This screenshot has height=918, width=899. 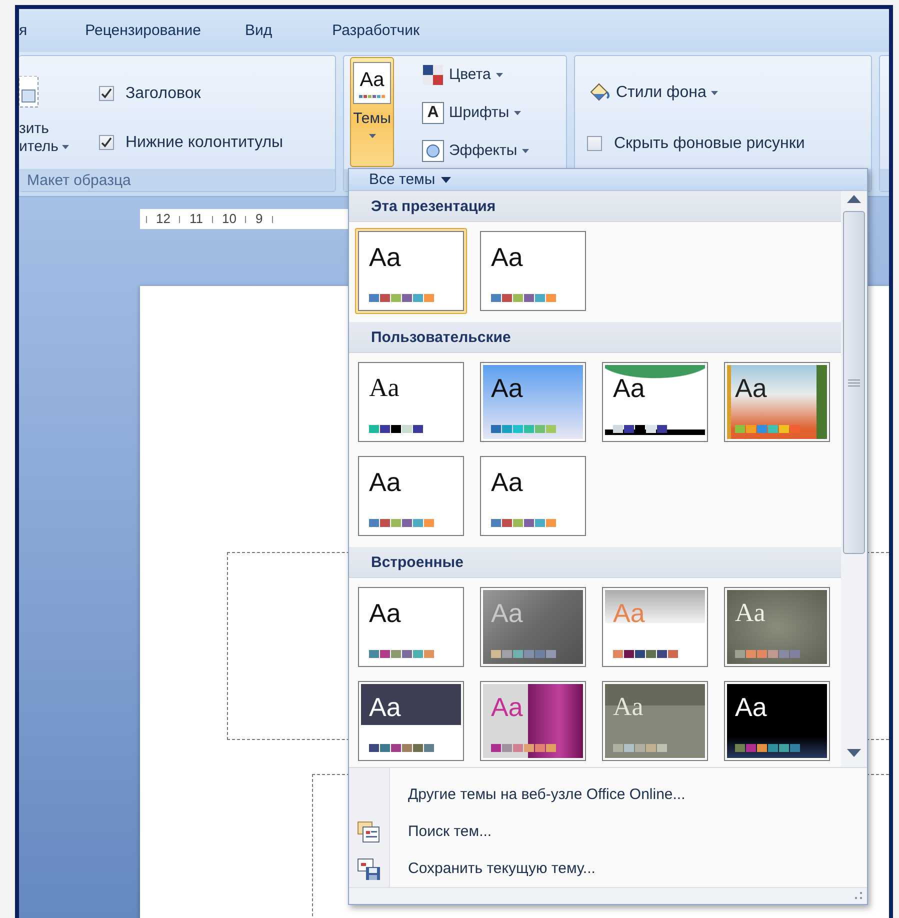 I want to click on color-palette-icon, so click(x=433, y=75).